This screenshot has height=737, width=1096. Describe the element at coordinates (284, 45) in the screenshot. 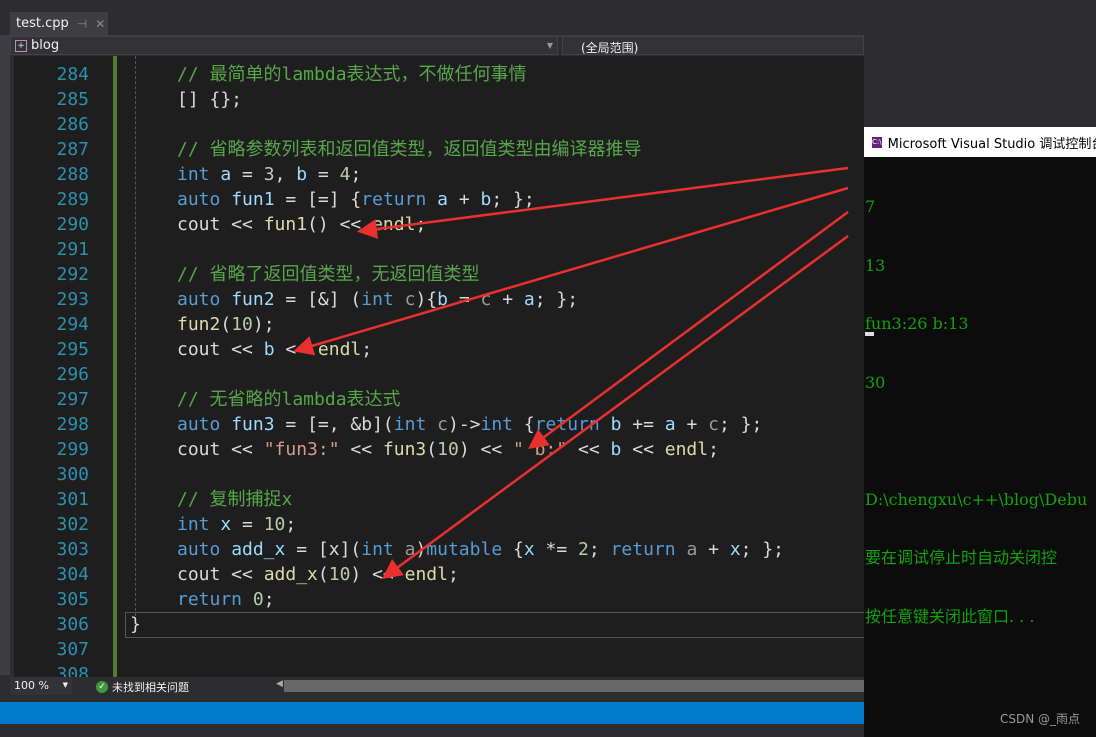

I see `project-dropdown: + blog ▼` at that location.